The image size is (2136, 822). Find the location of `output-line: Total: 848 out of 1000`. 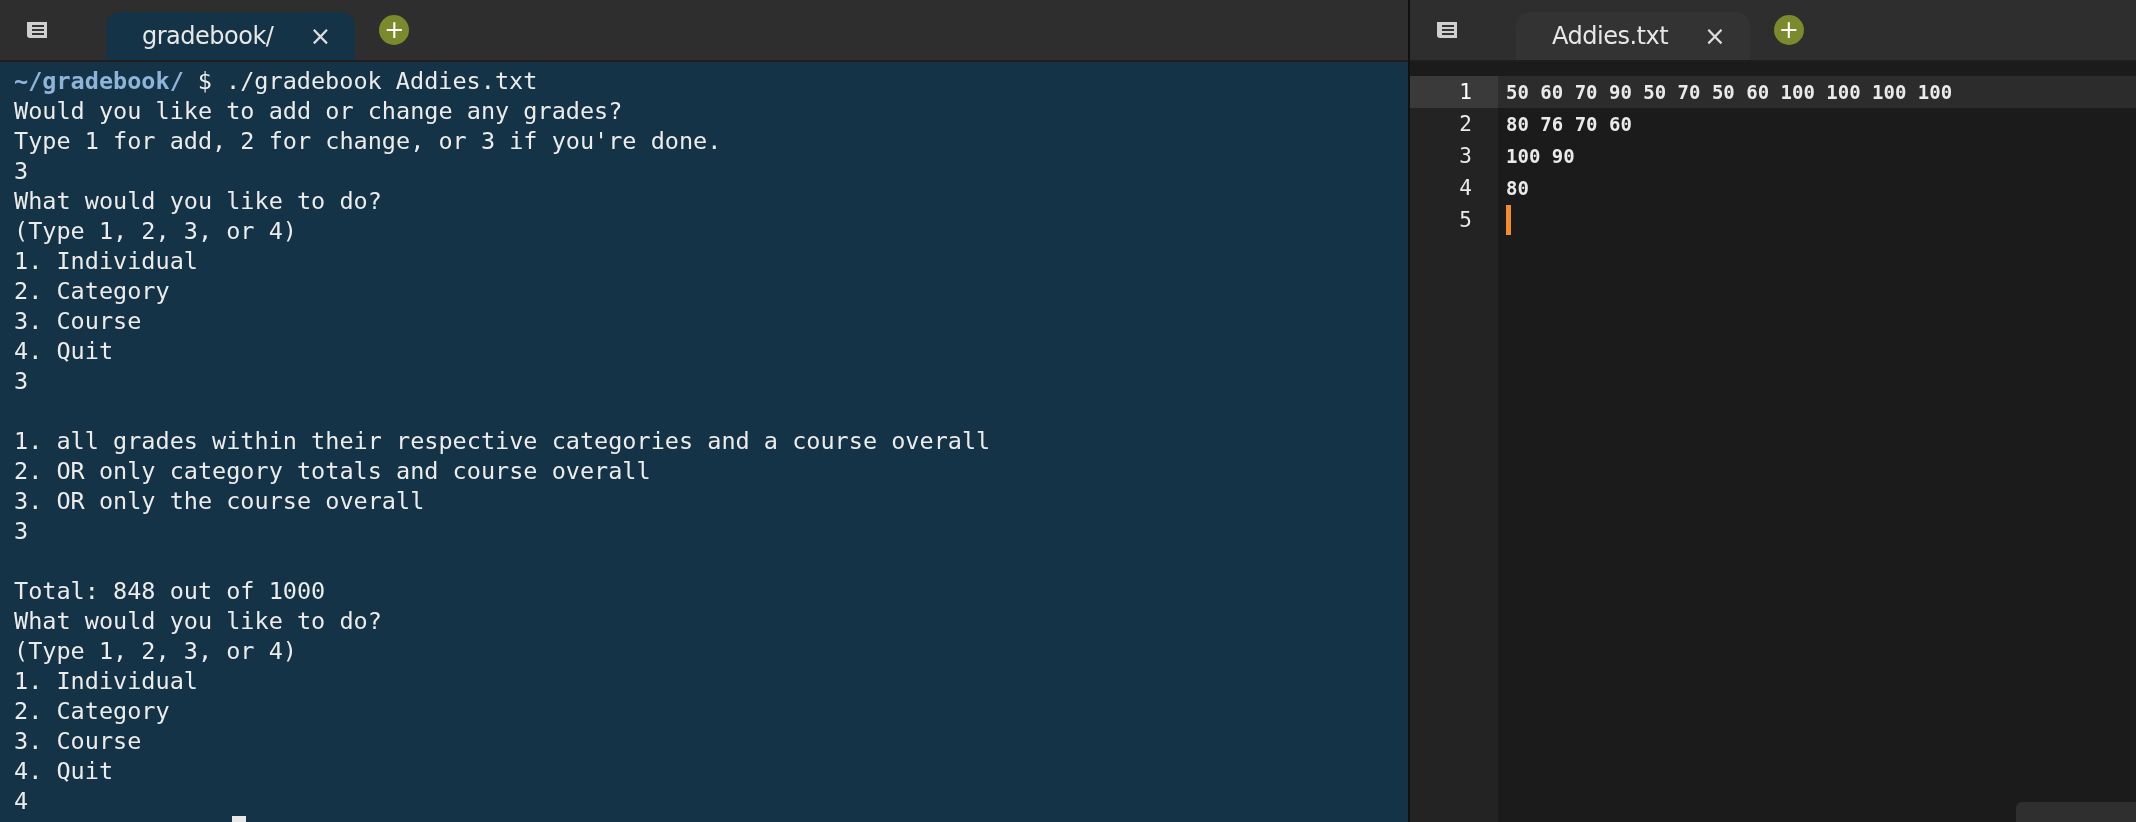

output-line: Total: 848 out of 1000 is located at coordinates (170, 591).